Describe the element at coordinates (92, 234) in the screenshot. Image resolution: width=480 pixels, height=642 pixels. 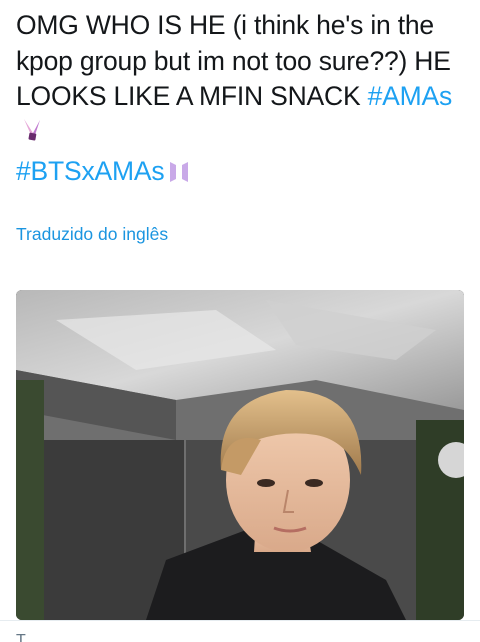
I see `translated-from-english-link: Traduzido do inglês` at that location.